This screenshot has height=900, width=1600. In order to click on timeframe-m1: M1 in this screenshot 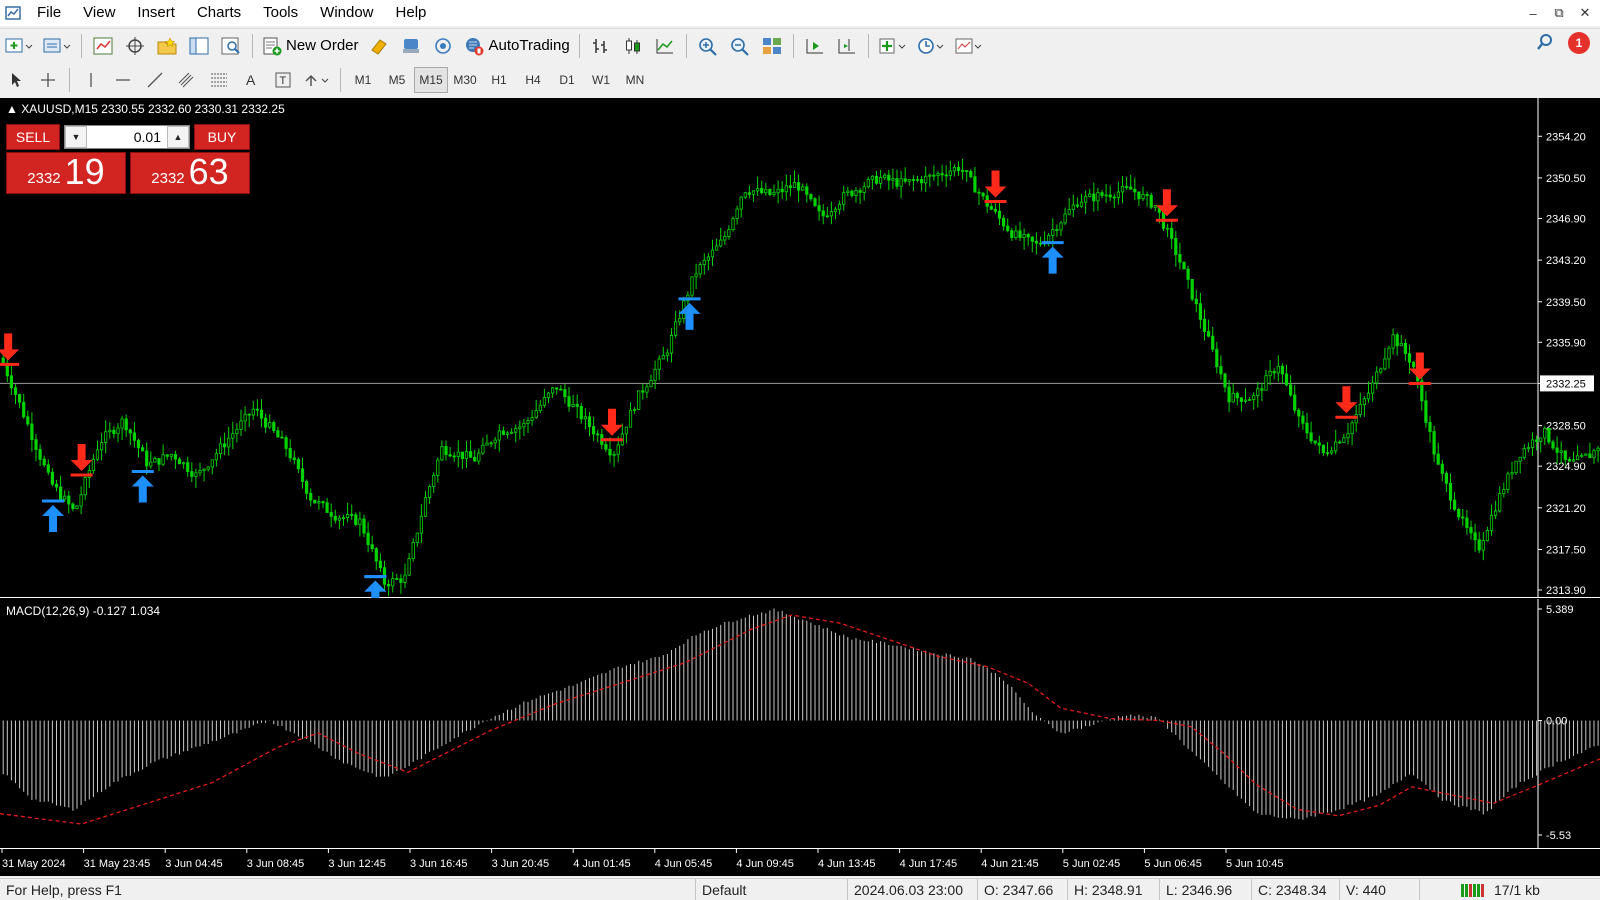, I will do `click(363, 80)`.